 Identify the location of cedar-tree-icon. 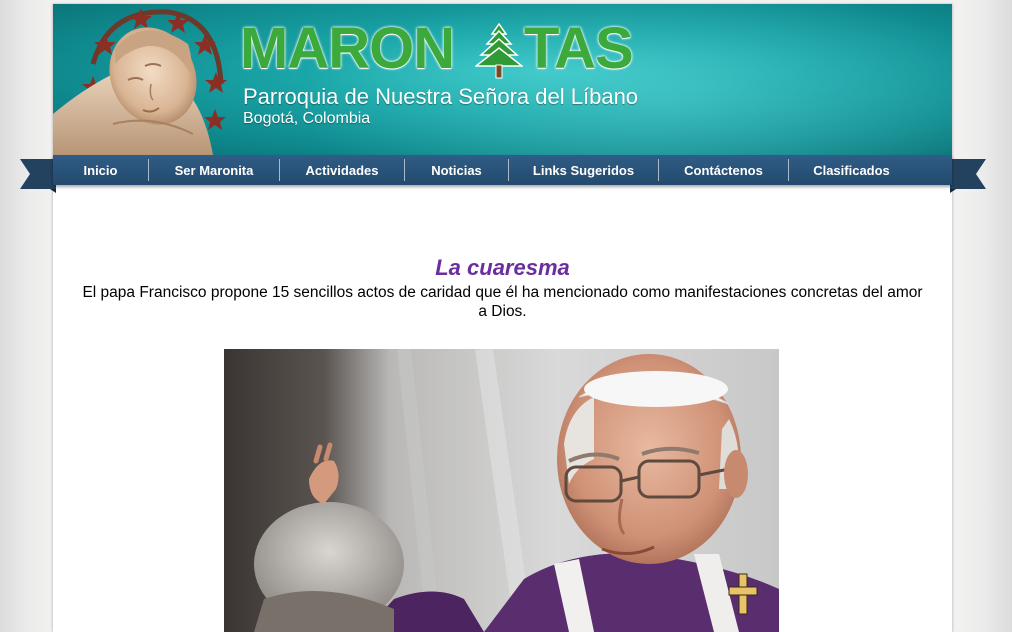
(499, 50).